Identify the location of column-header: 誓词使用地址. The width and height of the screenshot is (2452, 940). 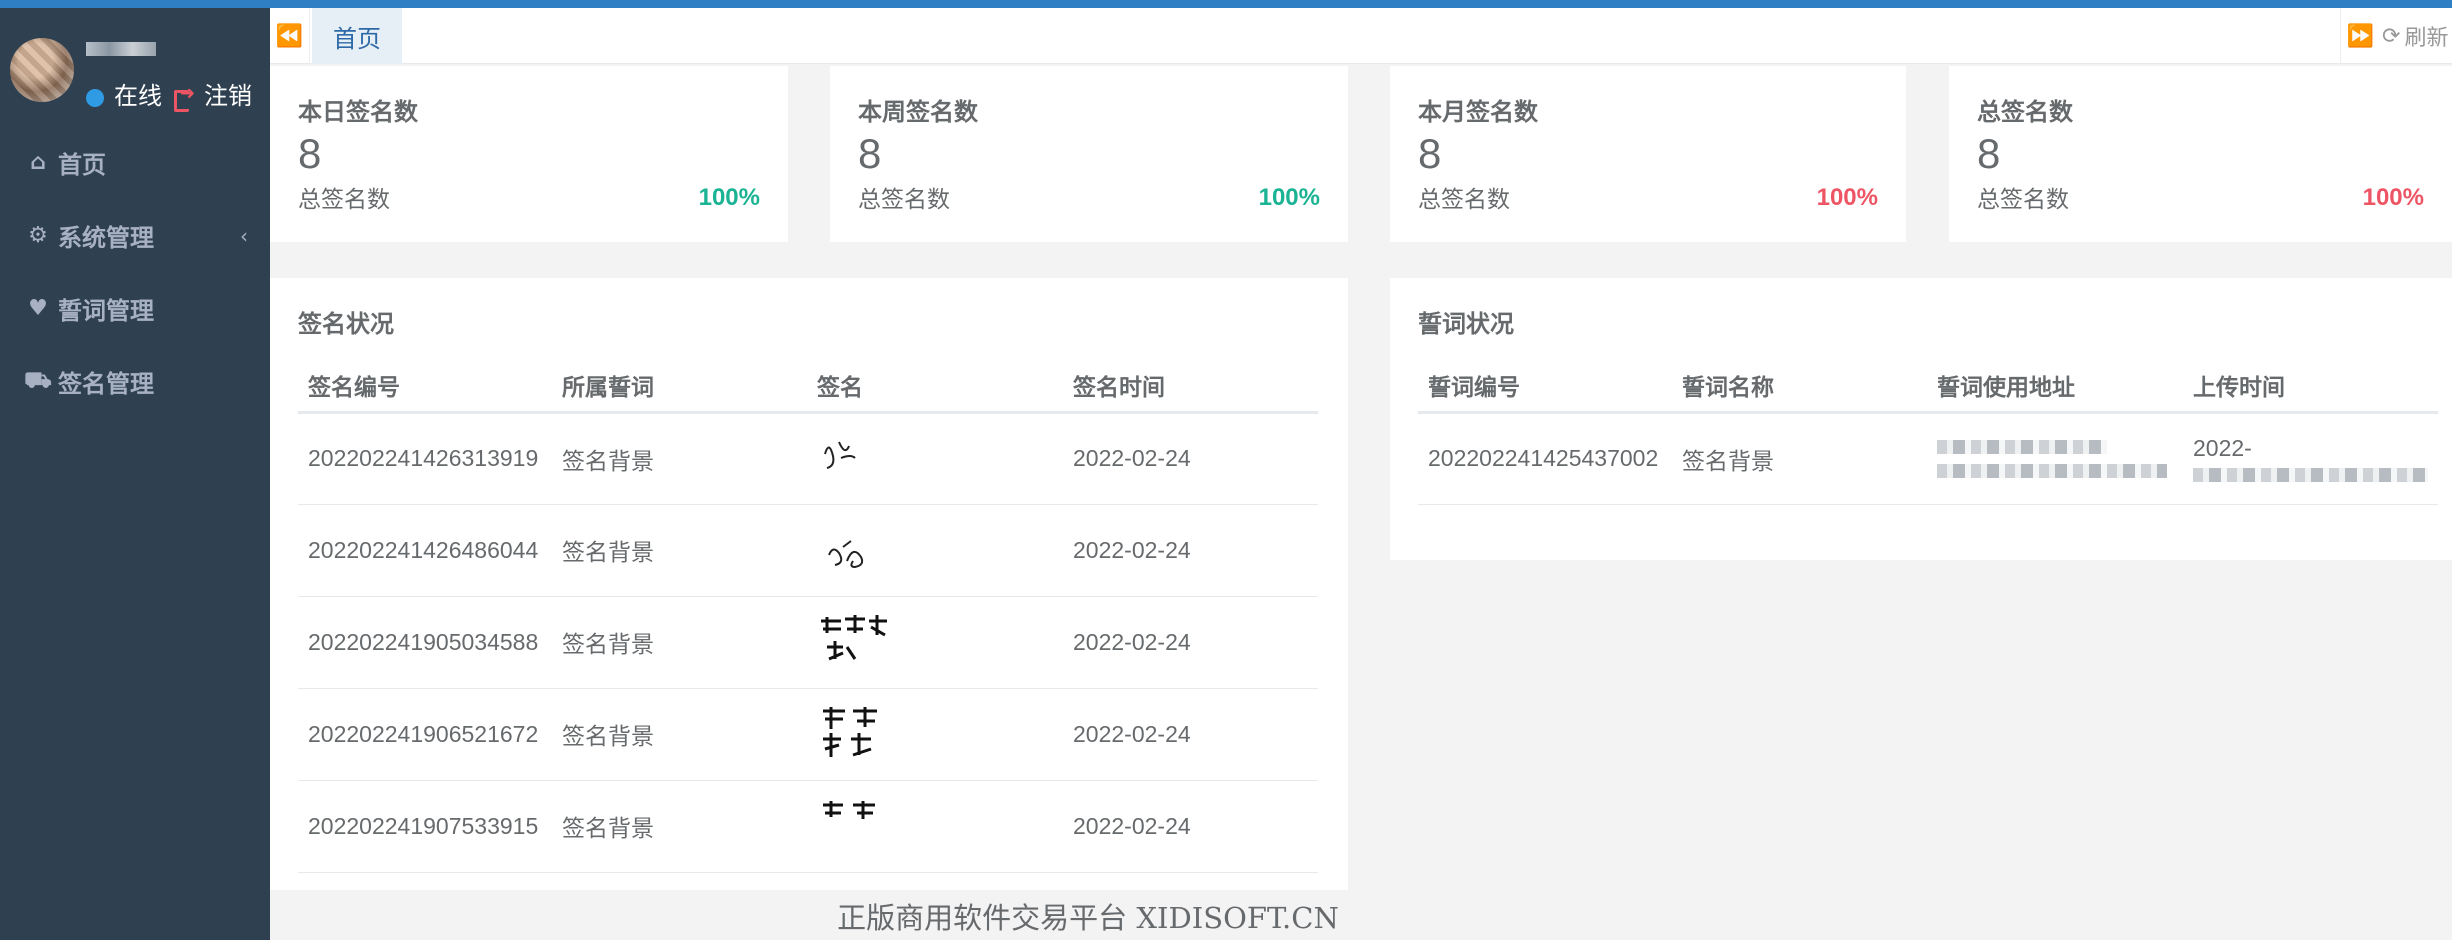
(2055, 387).